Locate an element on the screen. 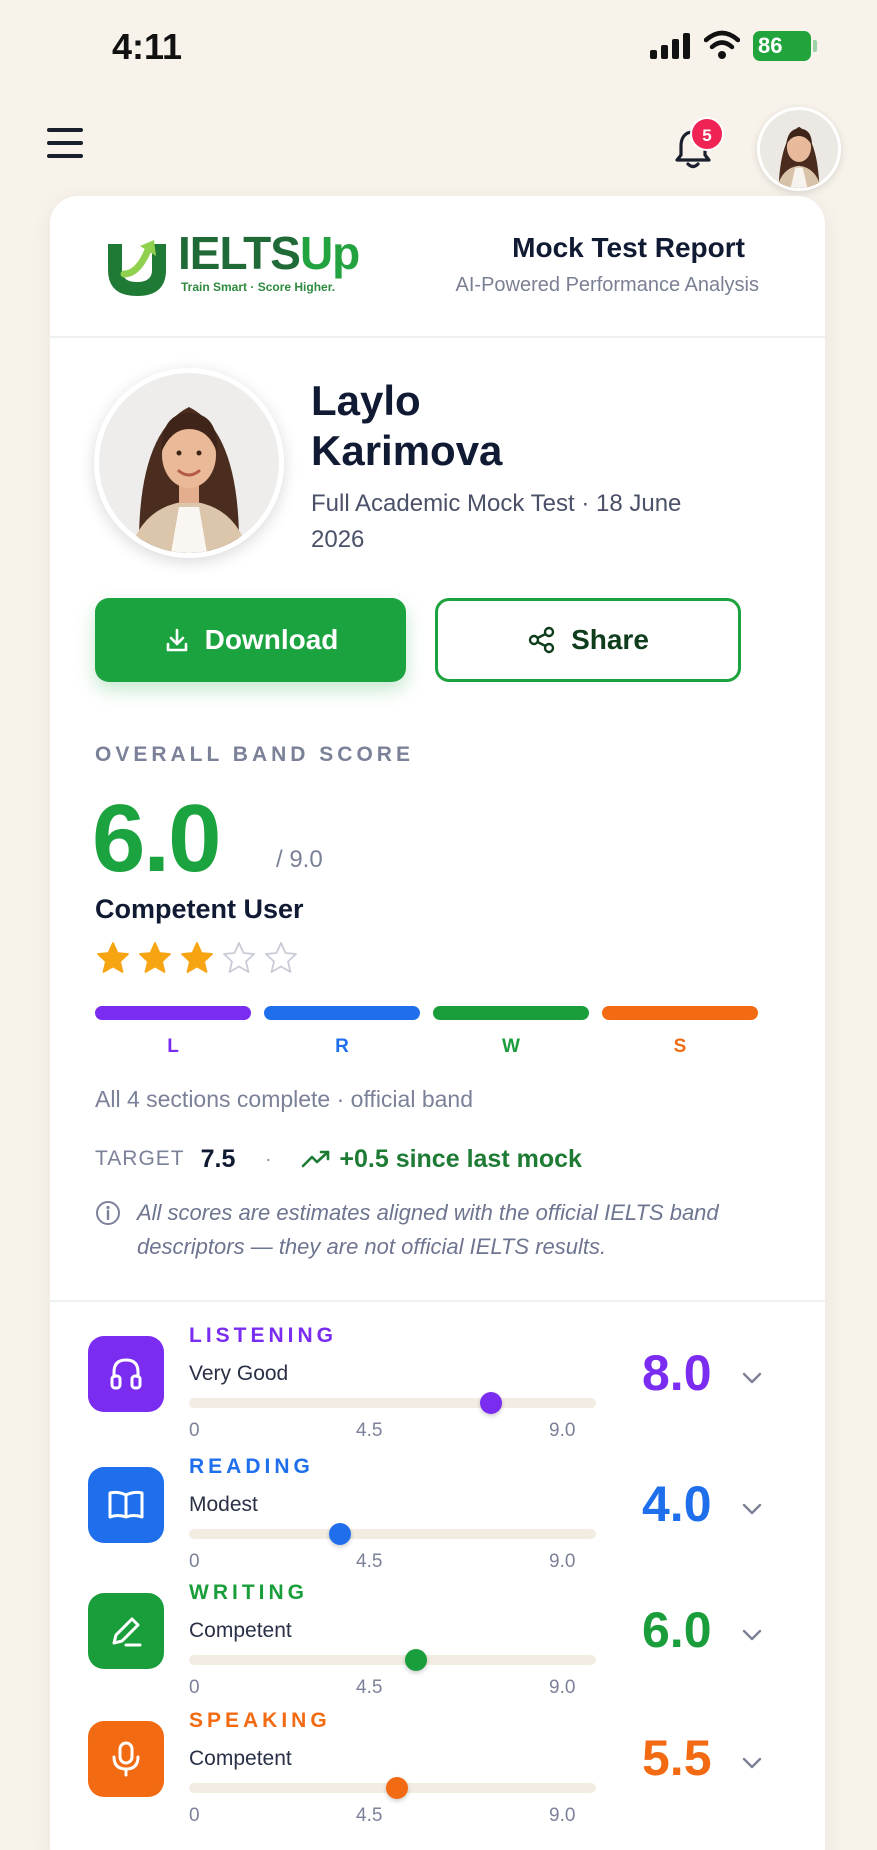 Image resolution: width=877 pixels, height=1850 pixels. target-label: TARGET is located at coordinates (140, 1158).